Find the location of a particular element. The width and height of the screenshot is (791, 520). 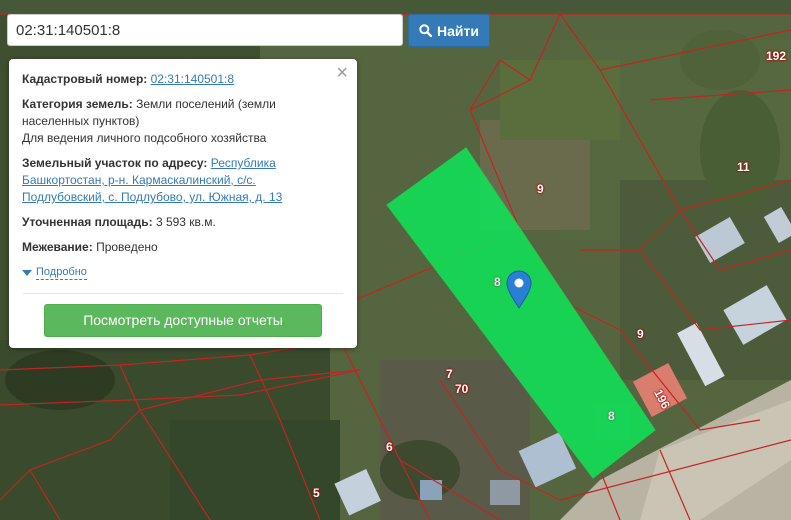

parcel-label-9-second: 9 is located at coordinates (640, 334).